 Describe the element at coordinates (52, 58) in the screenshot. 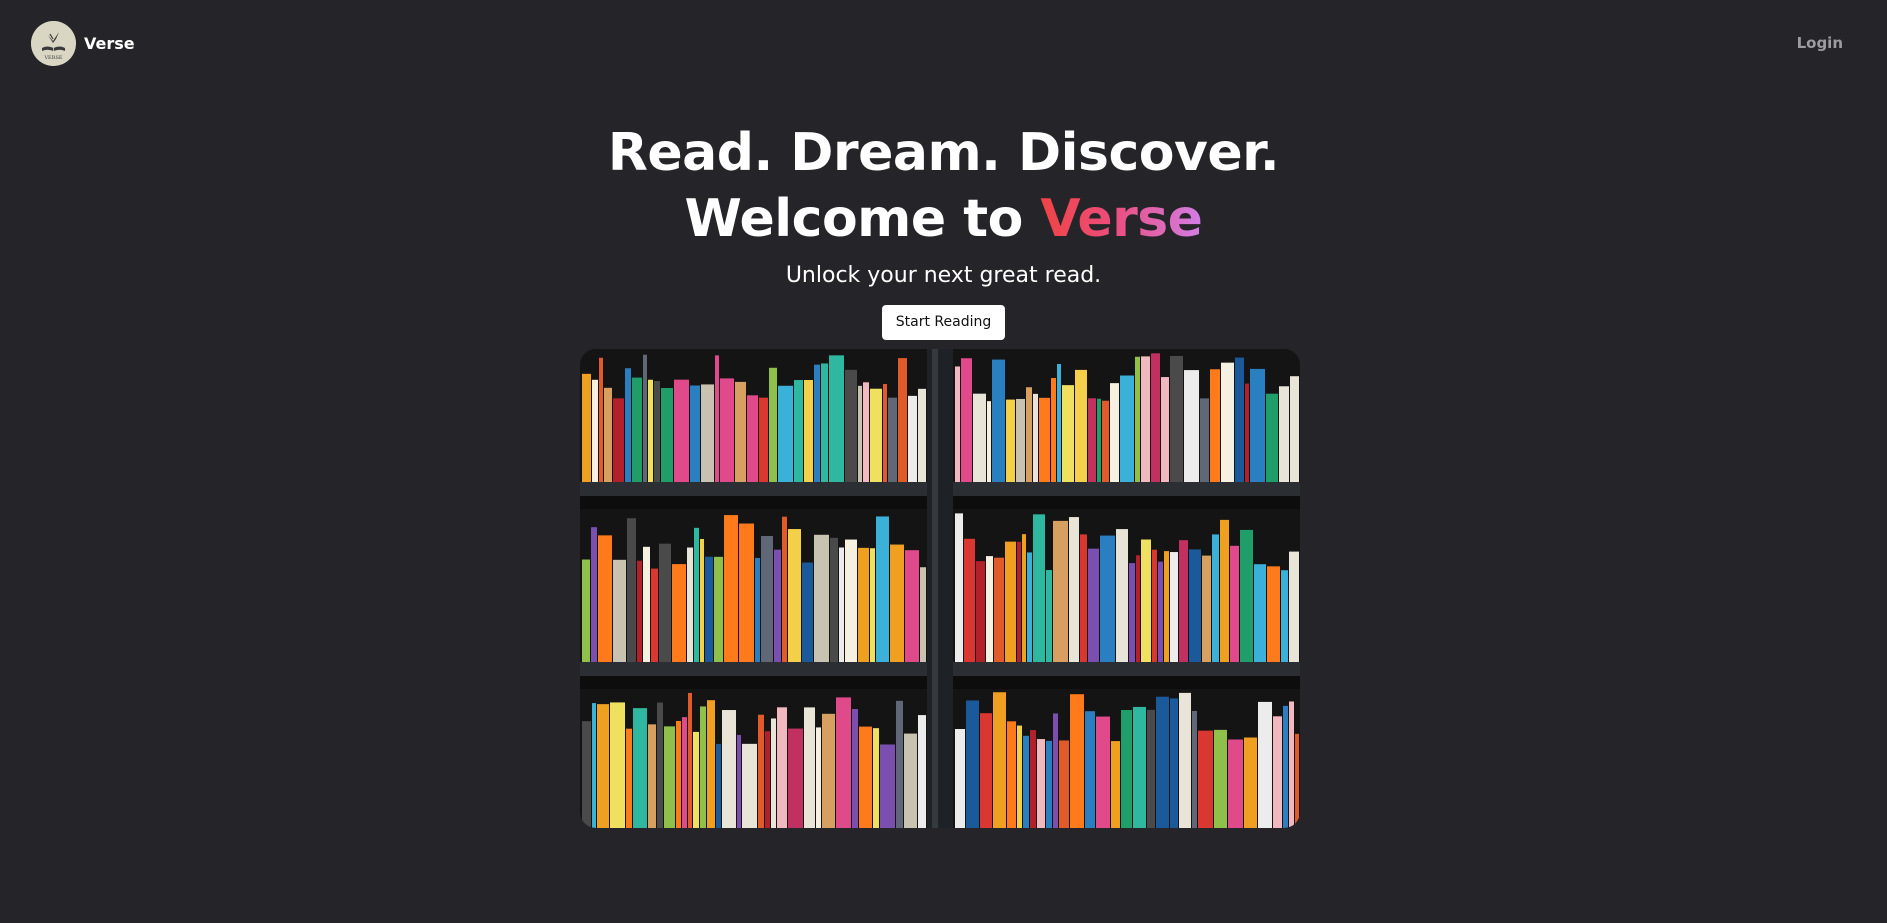

I see `svg-text: VERSE` at that location.